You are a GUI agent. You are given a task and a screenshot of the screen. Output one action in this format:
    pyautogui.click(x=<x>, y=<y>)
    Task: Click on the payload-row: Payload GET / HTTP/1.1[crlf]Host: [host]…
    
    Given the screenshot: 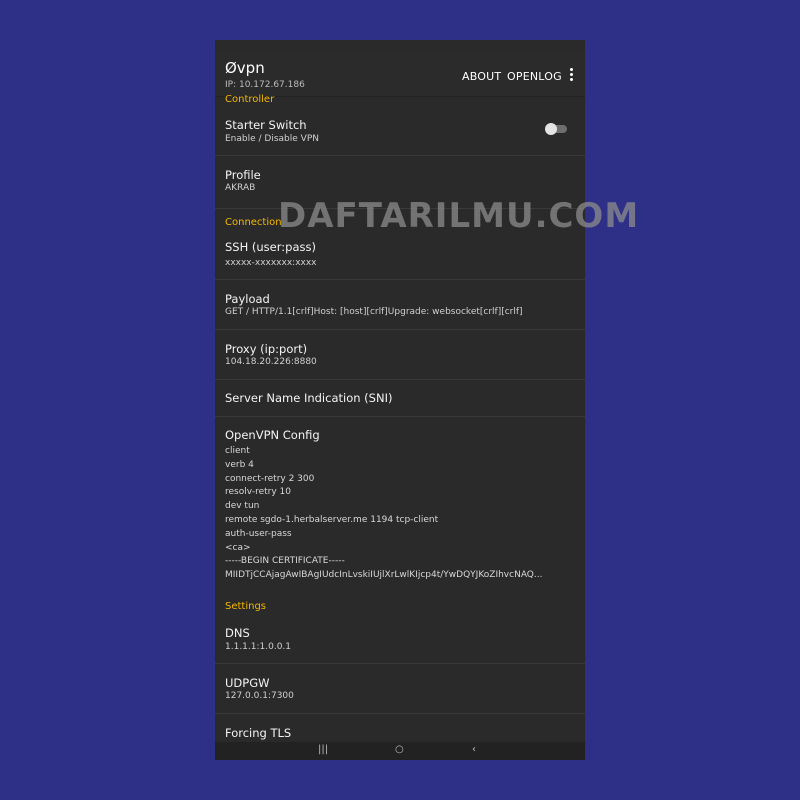 What is the action you would take?
    pyautogui.click(x=400, y=305)
    